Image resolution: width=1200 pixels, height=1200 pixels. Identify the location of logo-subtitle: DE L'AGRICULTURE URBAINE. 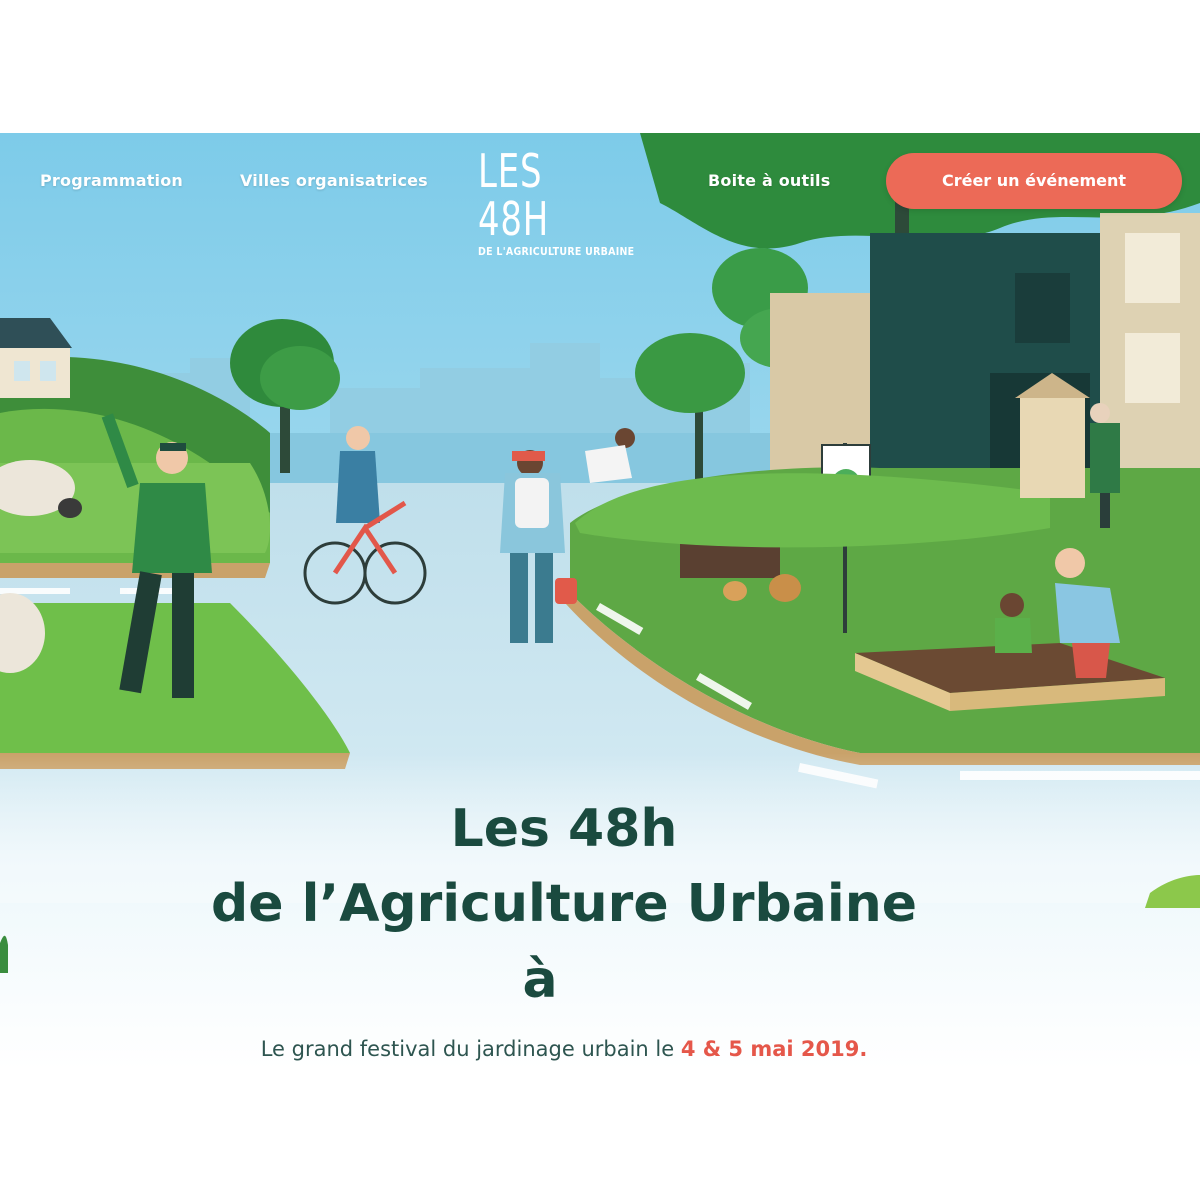
(556, 252).